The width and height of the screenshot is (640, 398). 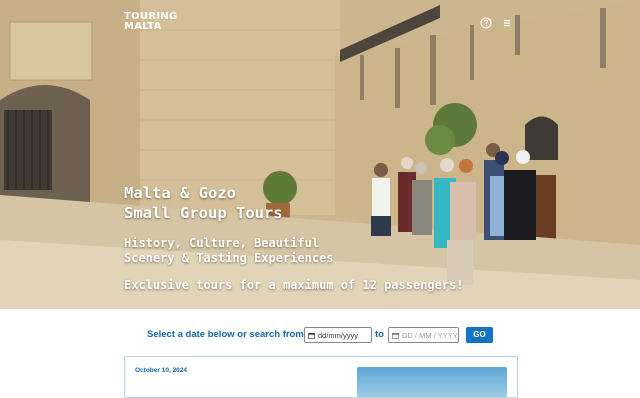 What do you see at coordinates (430, 335) in the screenshot?
I see `date-to-placeholder: DD / MM / YYYY` at bounding box center [430, 335].